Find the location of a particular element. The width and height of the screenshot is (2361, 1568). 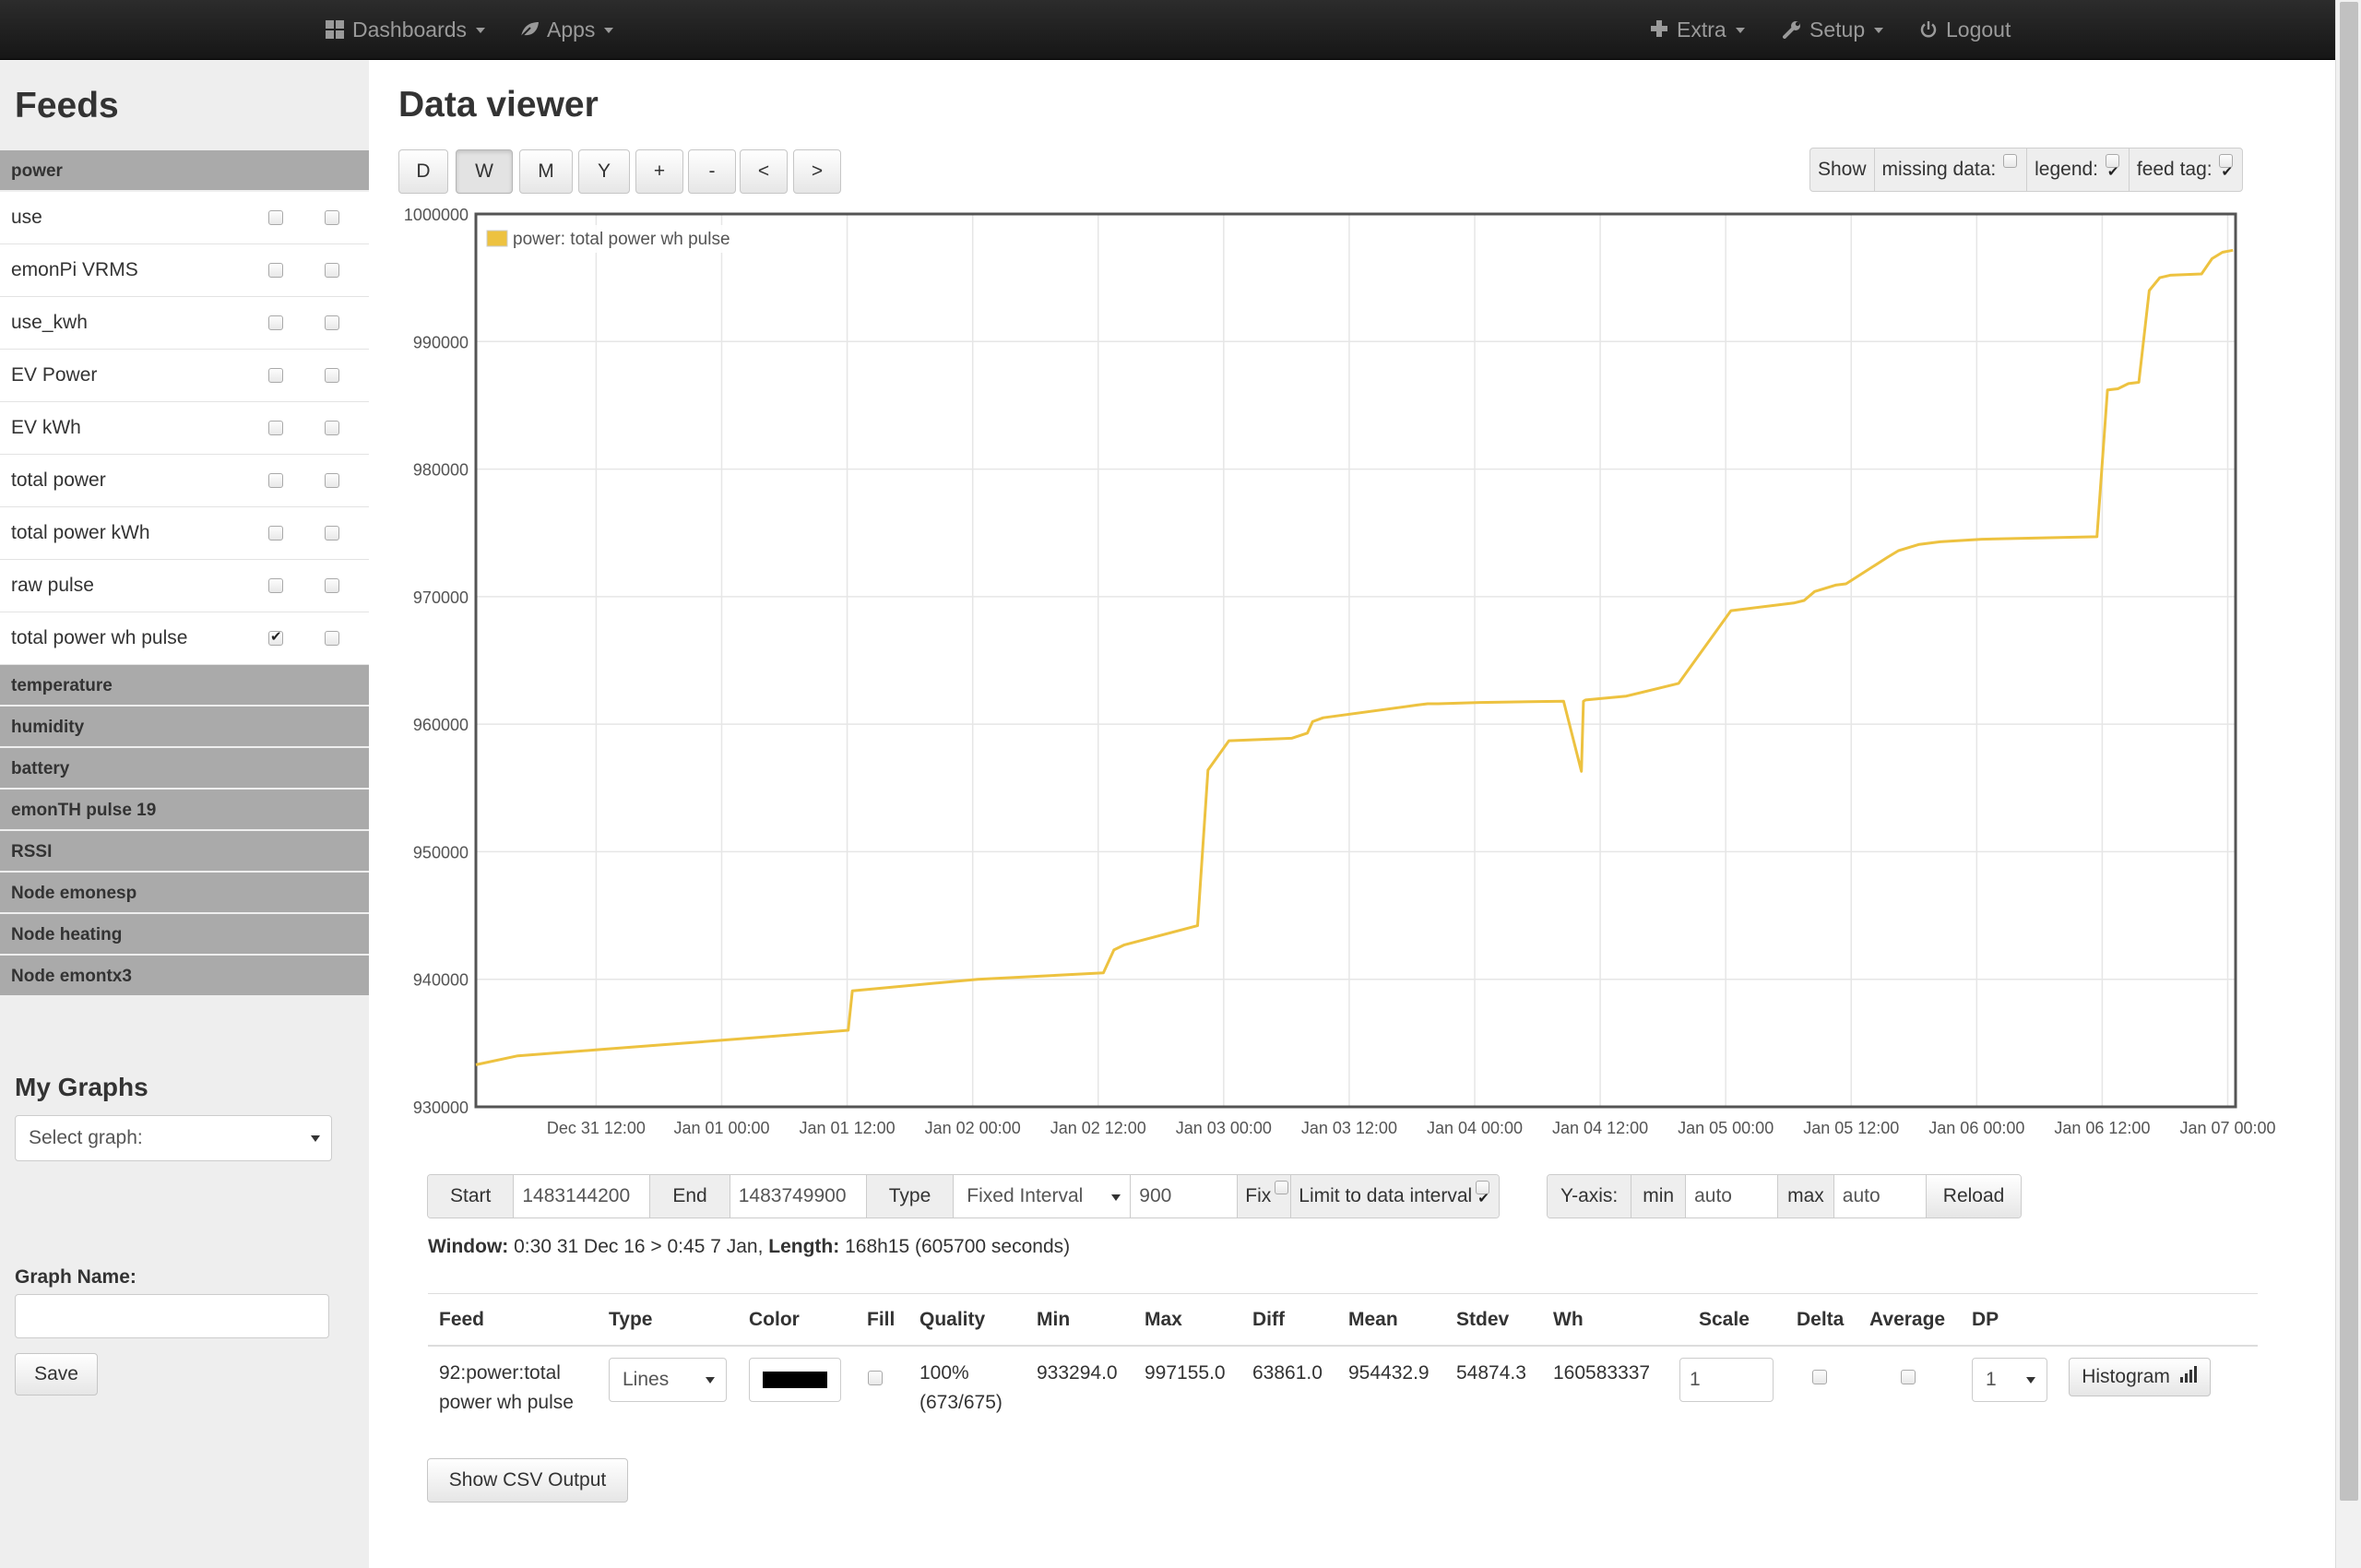

fix-option: Fix is located at coordinates (1265, 1196).